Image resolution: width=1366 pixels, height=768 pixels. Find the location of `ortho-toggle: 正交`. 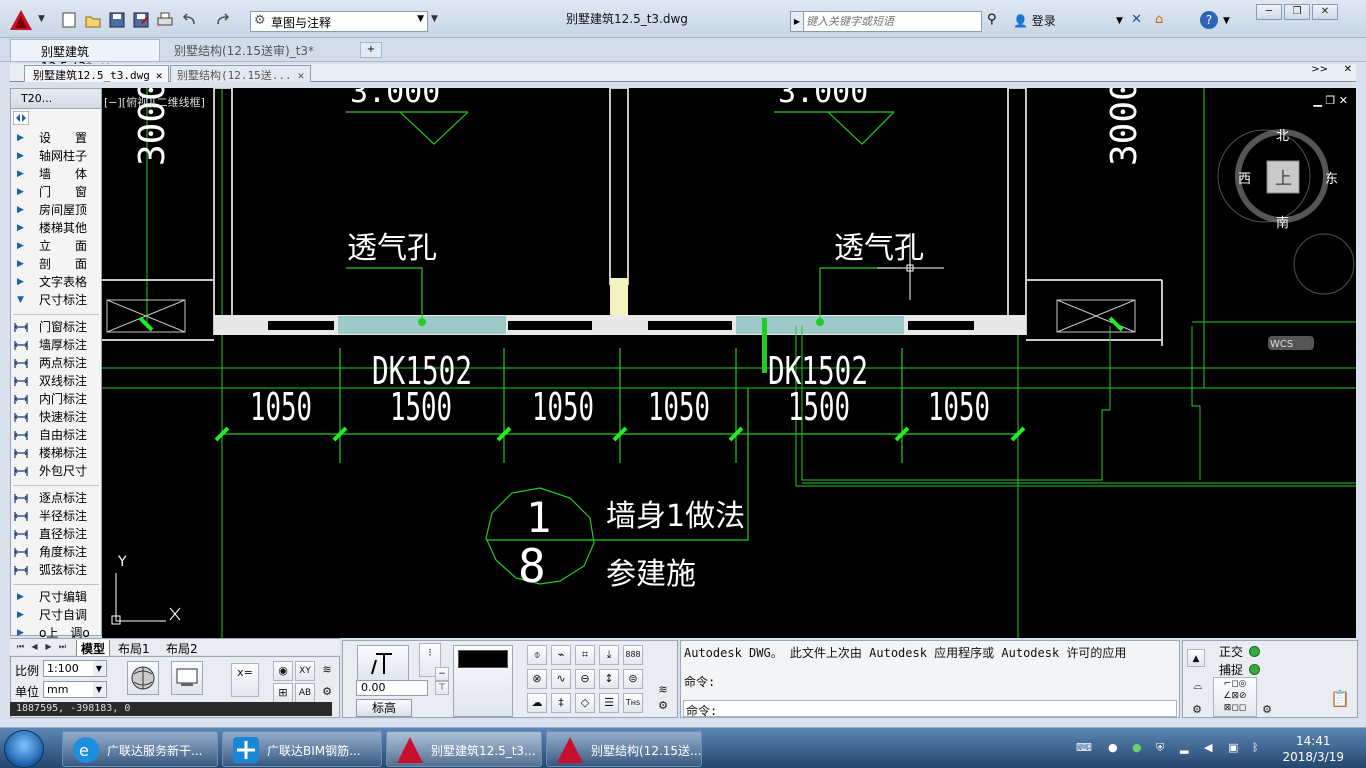

ortho-toggle: 正交 is located at coordinates (1240, 651).